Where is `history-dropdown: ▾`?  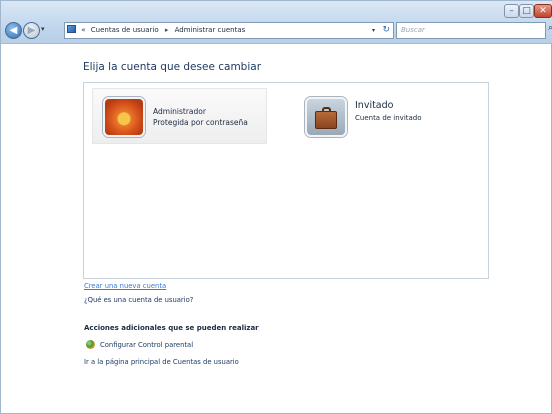 history-dropdown: ▾ is located at coordinates (43, 29).